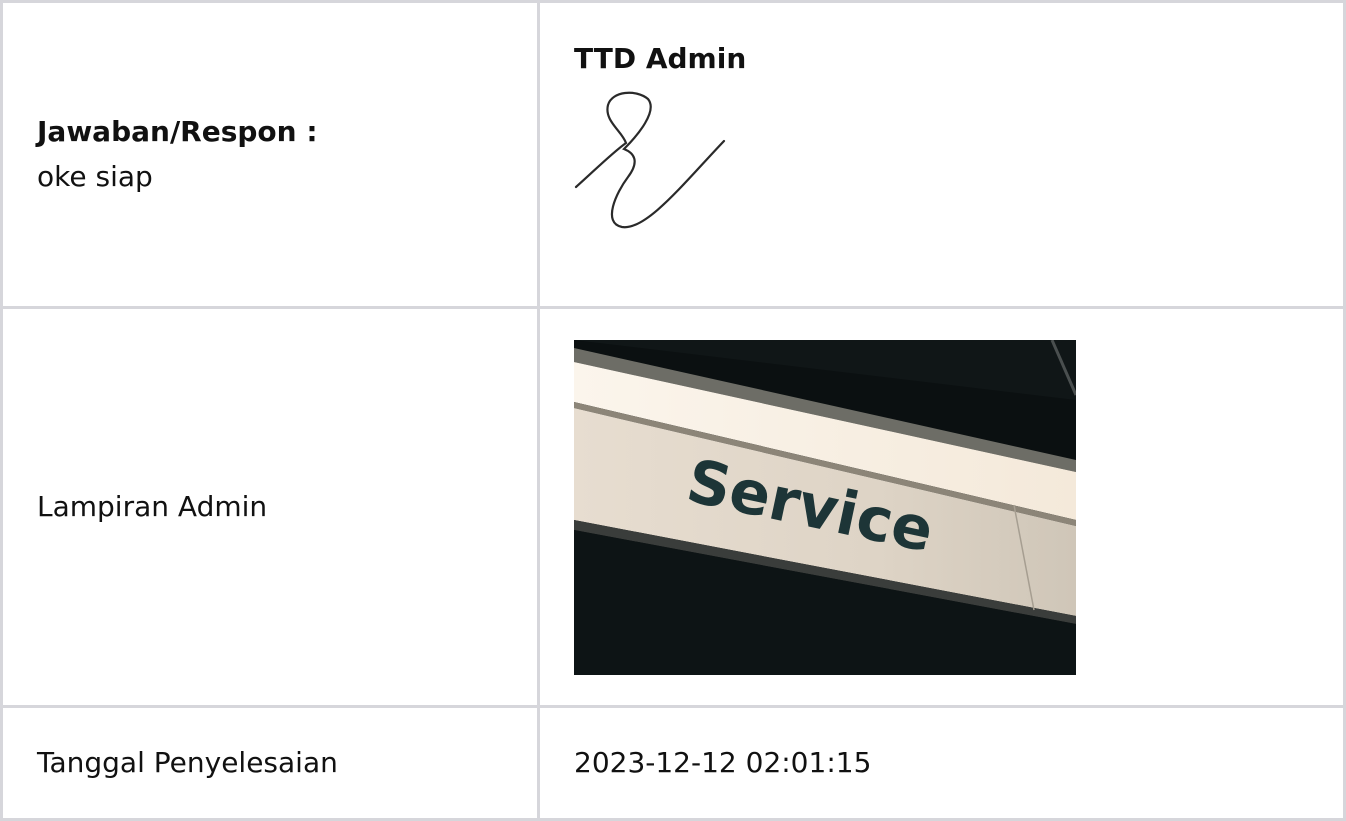 The height and width of the screenshot is (821, 1346). What do you see at coordinates (177, 131) in the screenshot?
I see `response-label: Jawaban/Respon :` at bounding box center [177, 131].